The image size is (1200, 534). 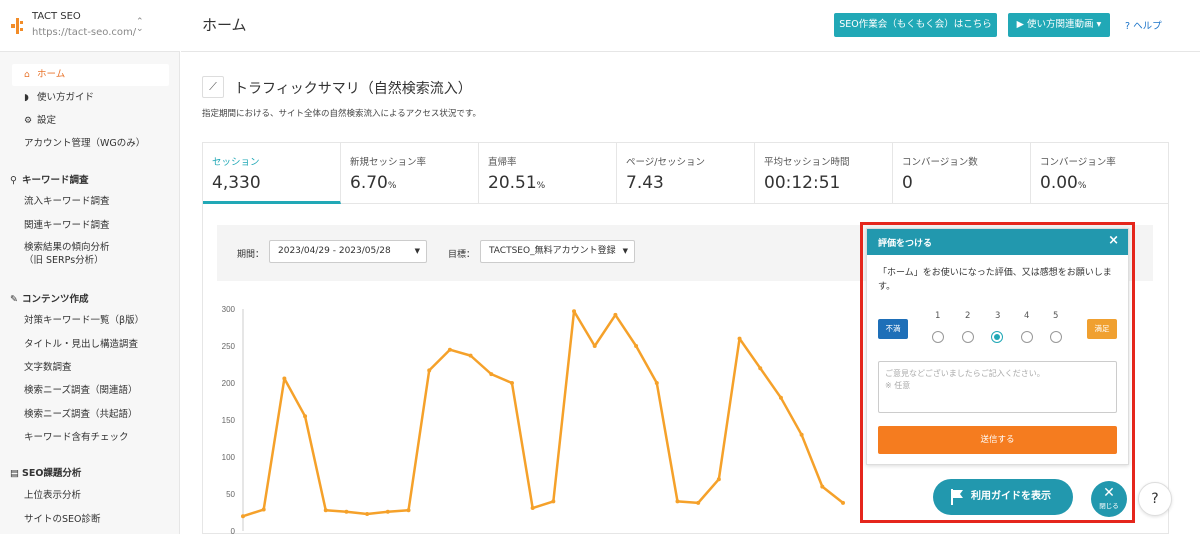 I want to click on caret-down-icon: ▾, so click(x=1099, y=24).